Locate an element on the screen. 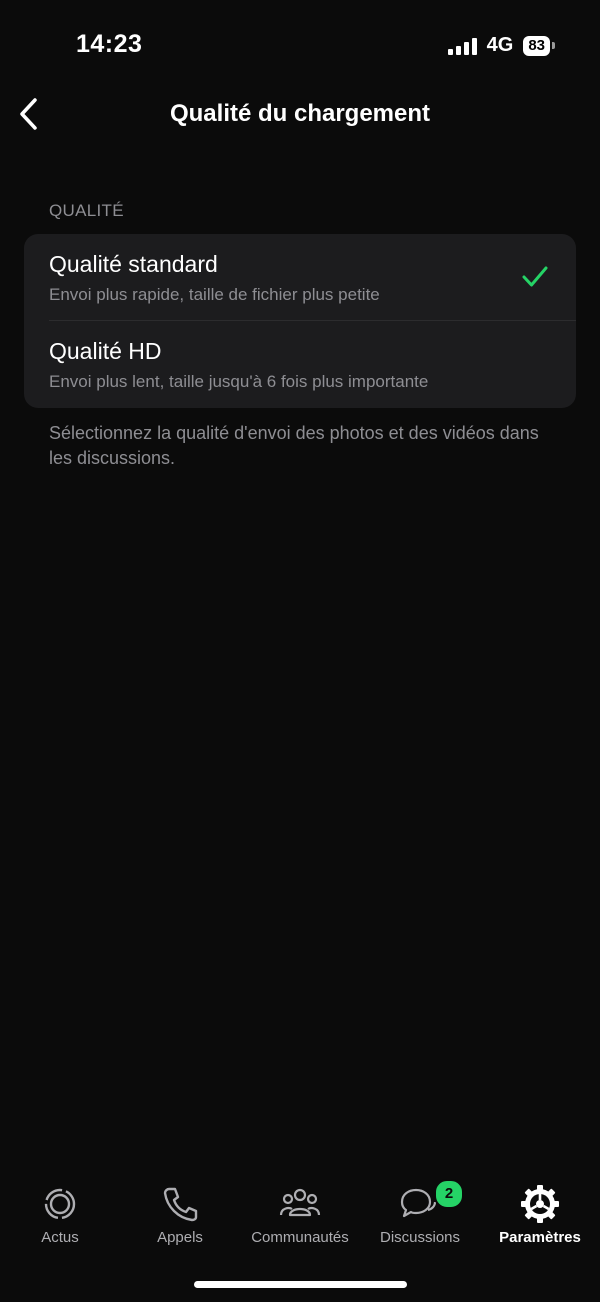 The width and height of the screenshot is (600, 1302). tab-discussions: 2 Discussions is located at coordinates (420, 1210).